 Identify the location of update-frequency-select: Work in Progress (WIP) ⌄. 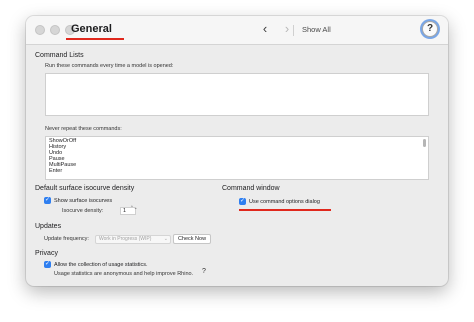
(133, 239).